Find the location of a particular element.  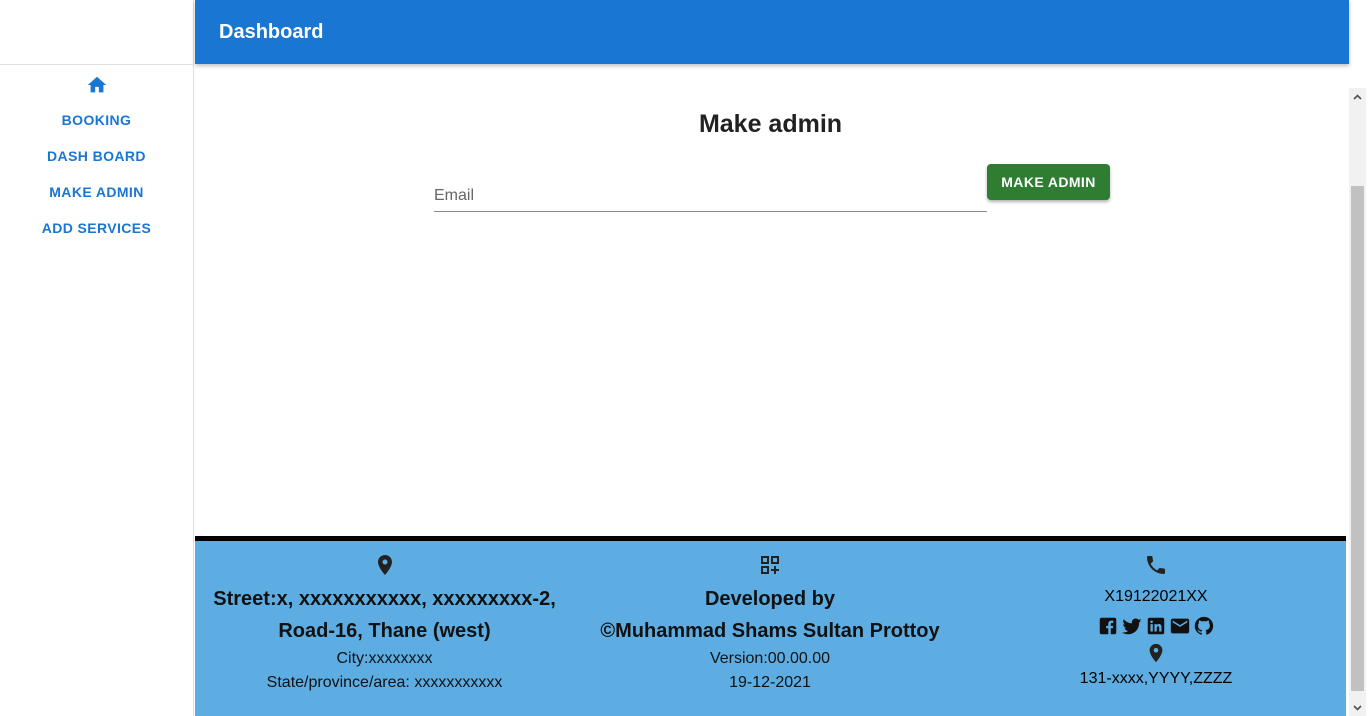

address-city: City:xxxxxxxx is located at coordinates (384, 658).